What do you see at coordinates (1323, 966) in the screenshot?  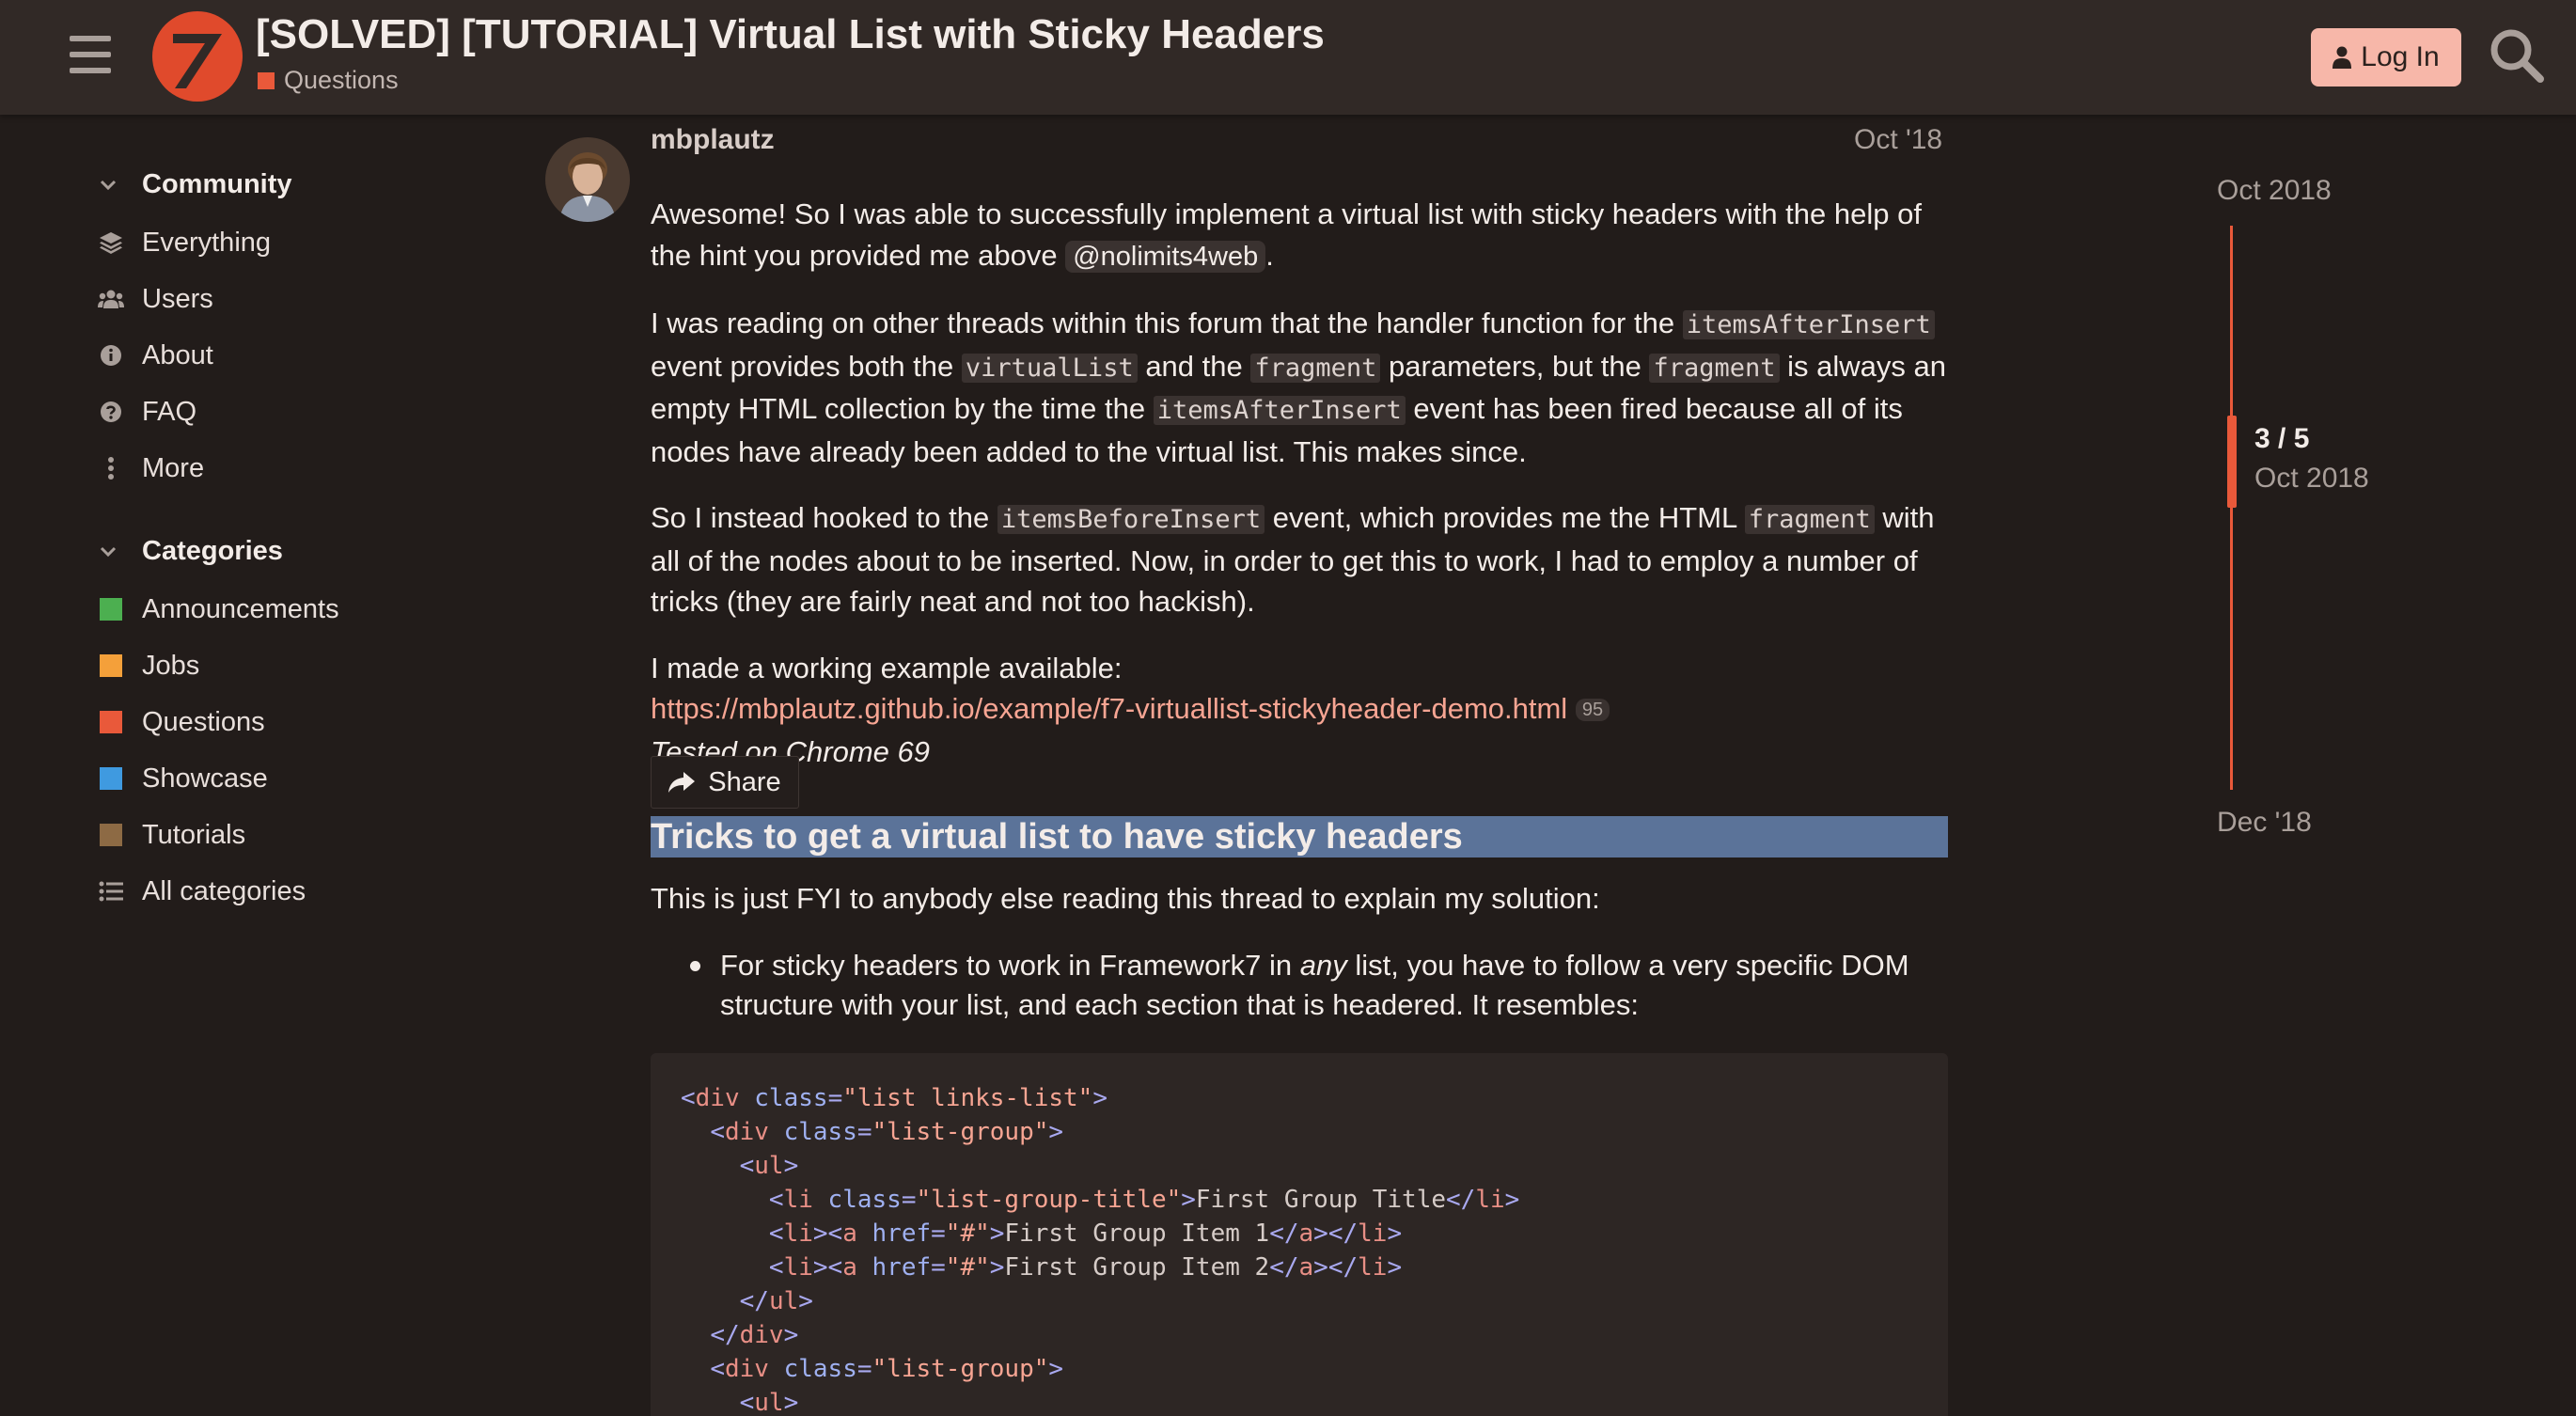 I see `list-item-emphasis: any` at bounding box center [1323, 966].